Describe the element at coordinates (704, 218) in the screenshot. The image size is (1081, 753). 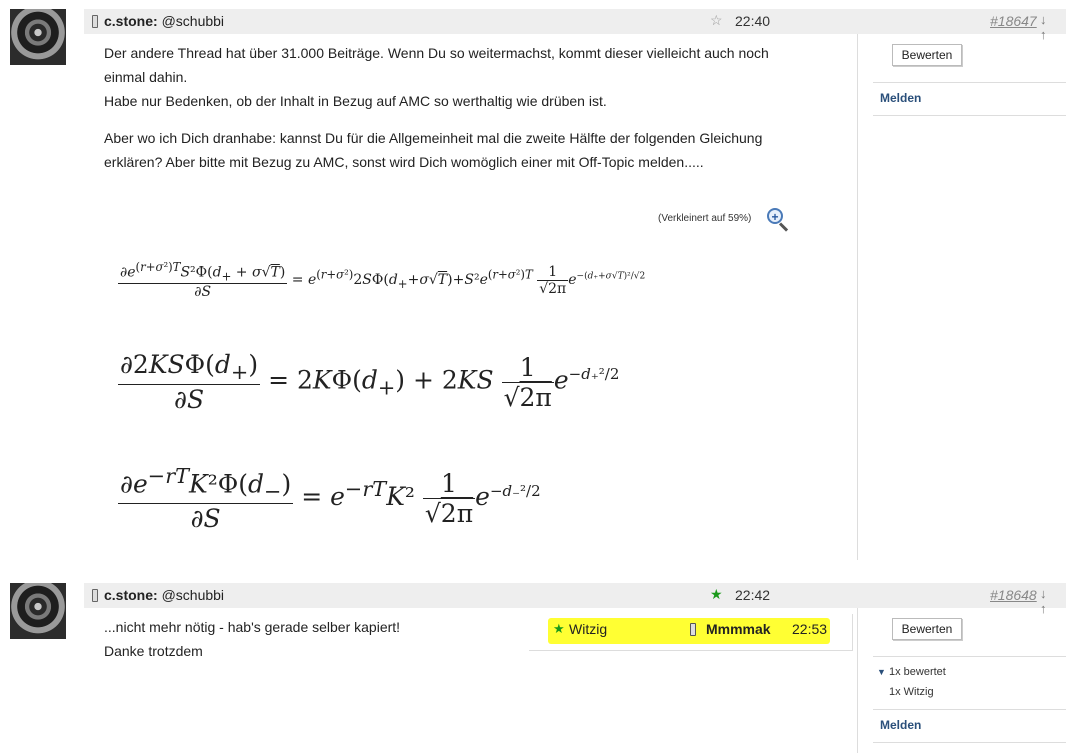
I see `image-zoom-caption: (Verkleinert auf 59%)` at that location.